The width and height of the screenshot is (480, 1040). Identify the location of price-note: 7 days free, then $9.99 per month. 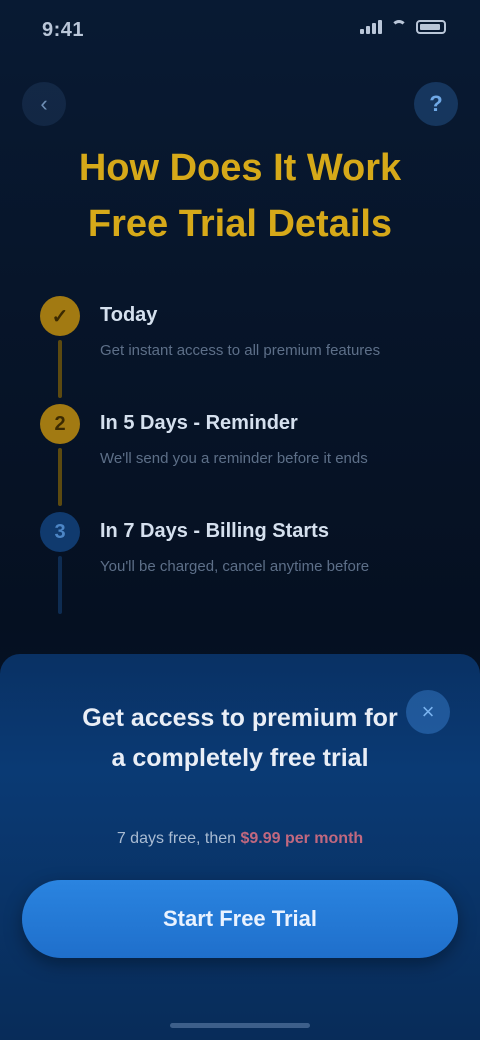
(240, 839).